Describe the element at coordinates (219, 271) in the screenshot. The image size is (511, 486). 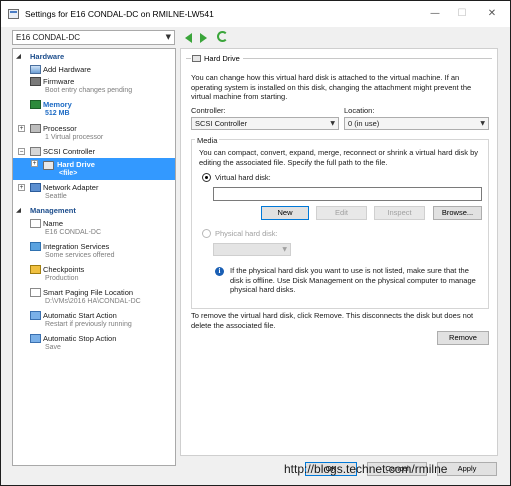
I see `info-icon: i` at that location.